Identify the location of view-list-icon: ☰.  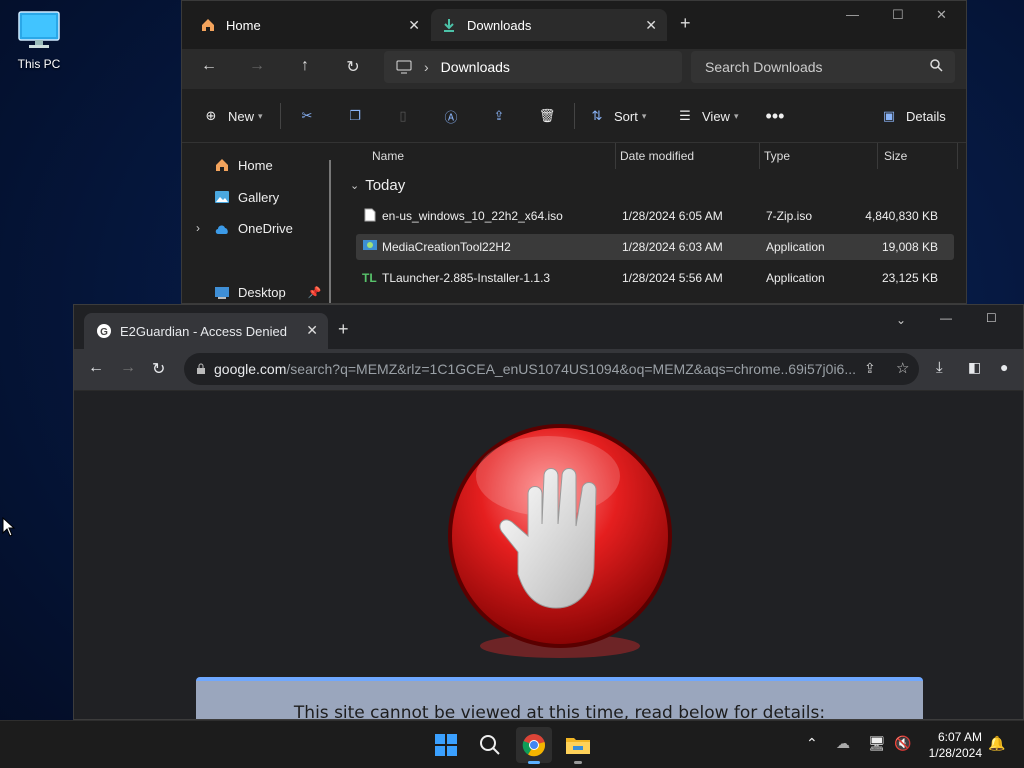
(685, 115).